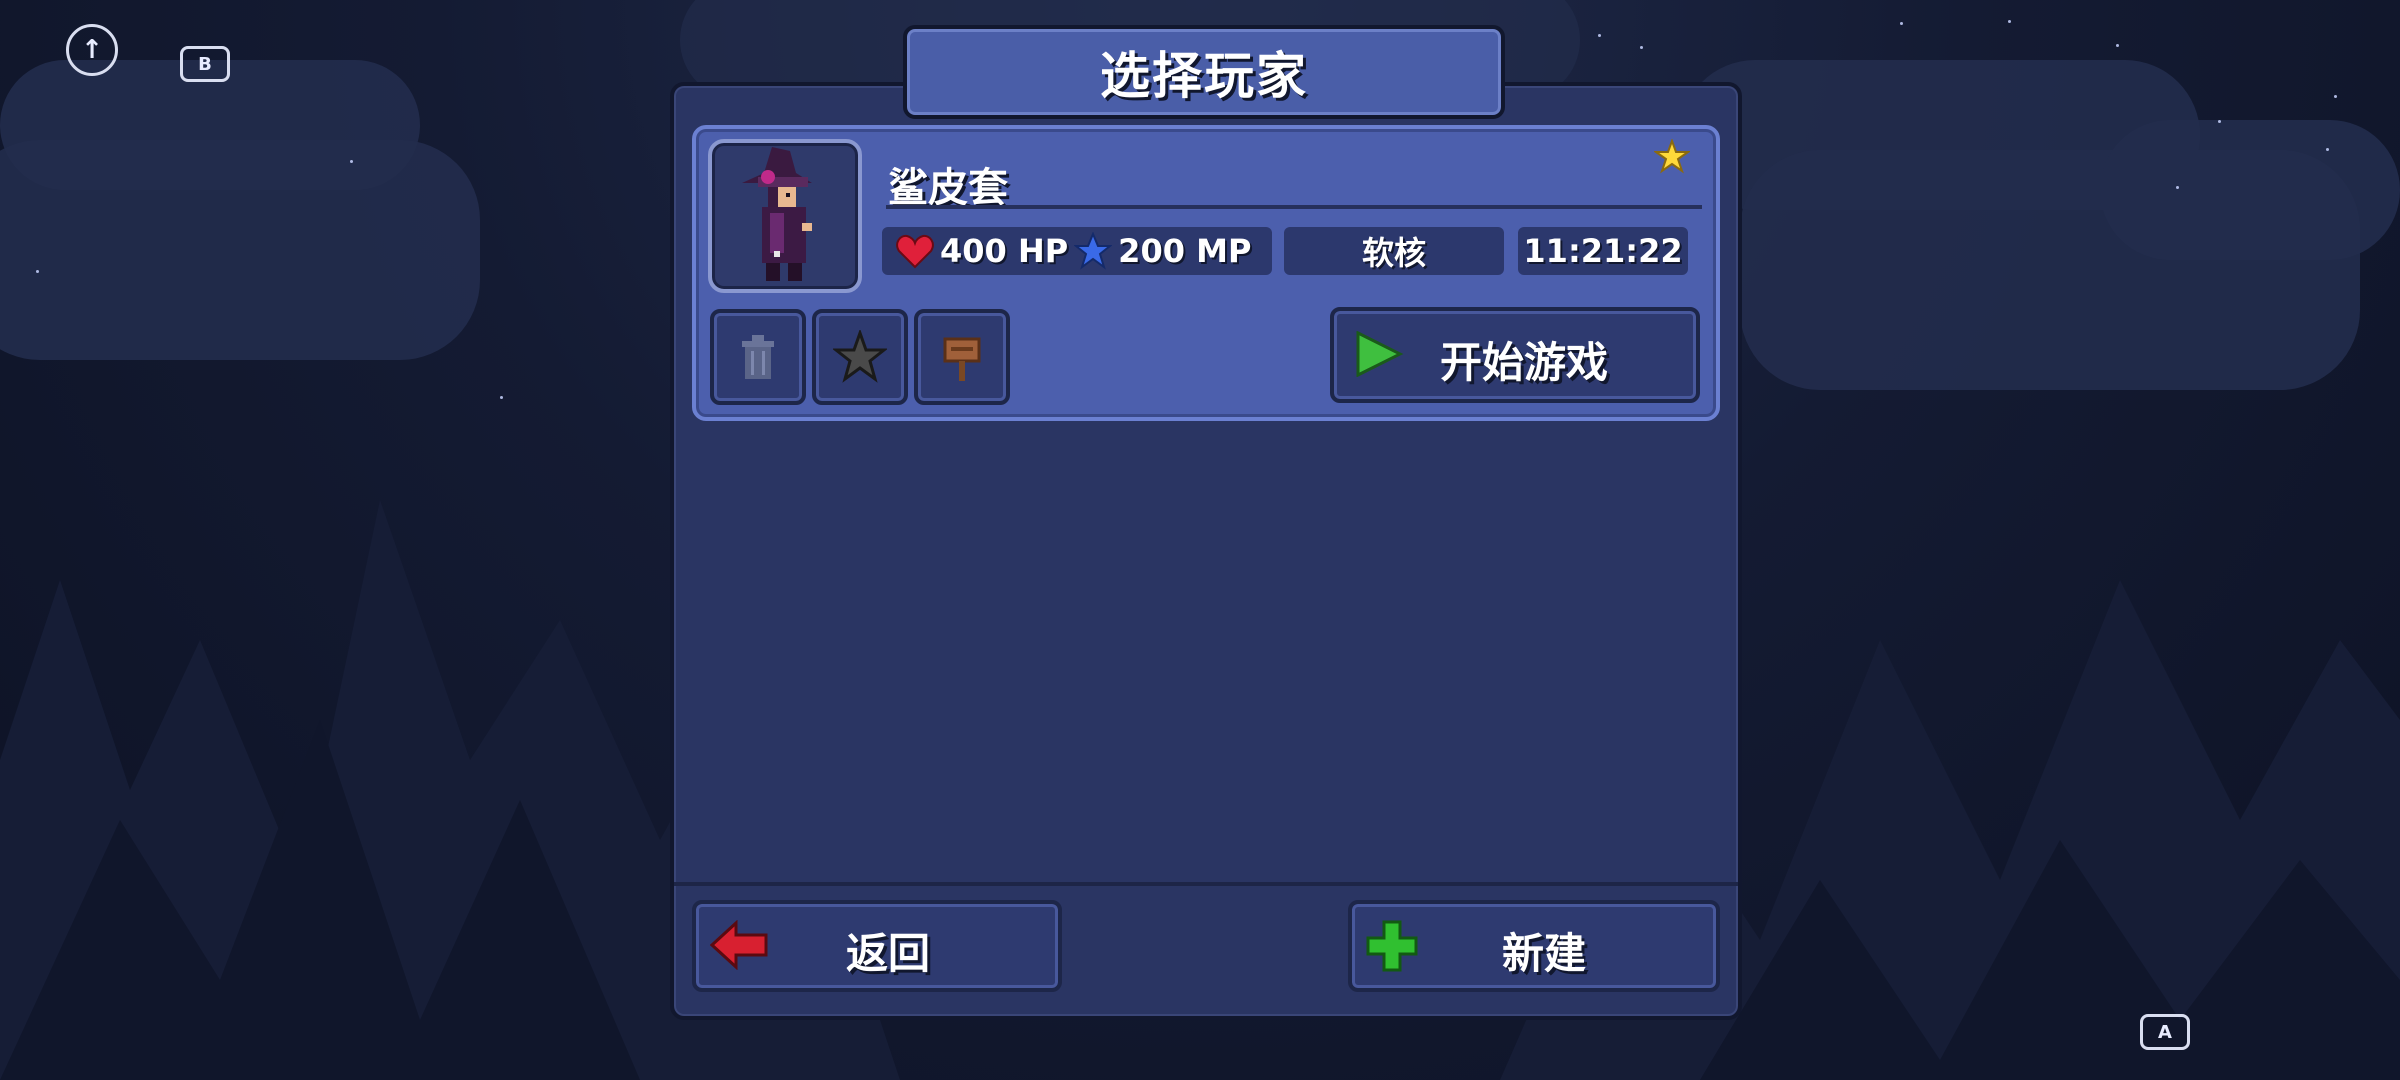 The width and height of the screenshot is (2400, 1080). What do you see at coordinates (1206, 884) in the screenshot?
I see `panel-divider` at bounding box center [1206, 884].